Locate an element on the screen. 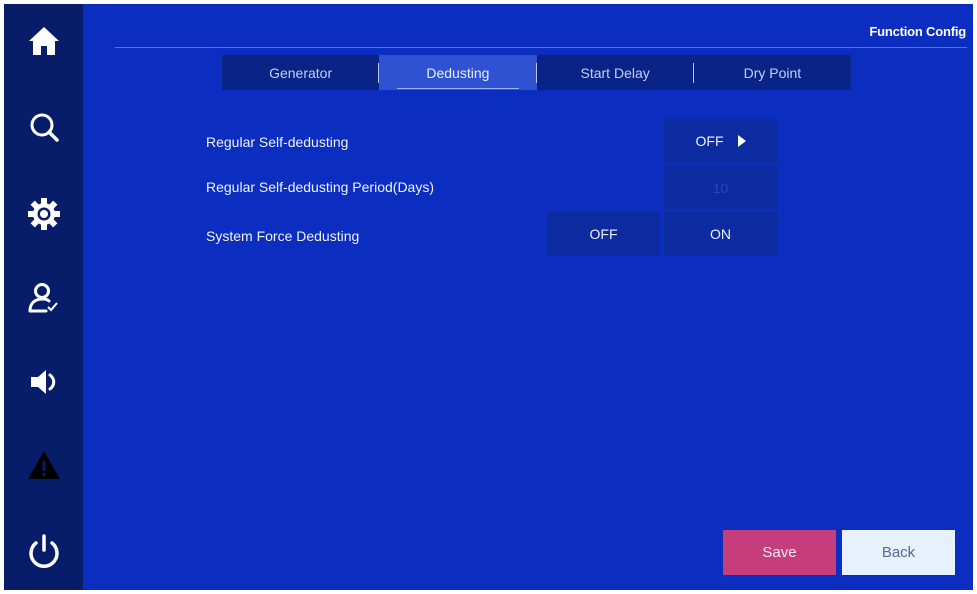  save-button: Save is located at coordinates (779, 552).